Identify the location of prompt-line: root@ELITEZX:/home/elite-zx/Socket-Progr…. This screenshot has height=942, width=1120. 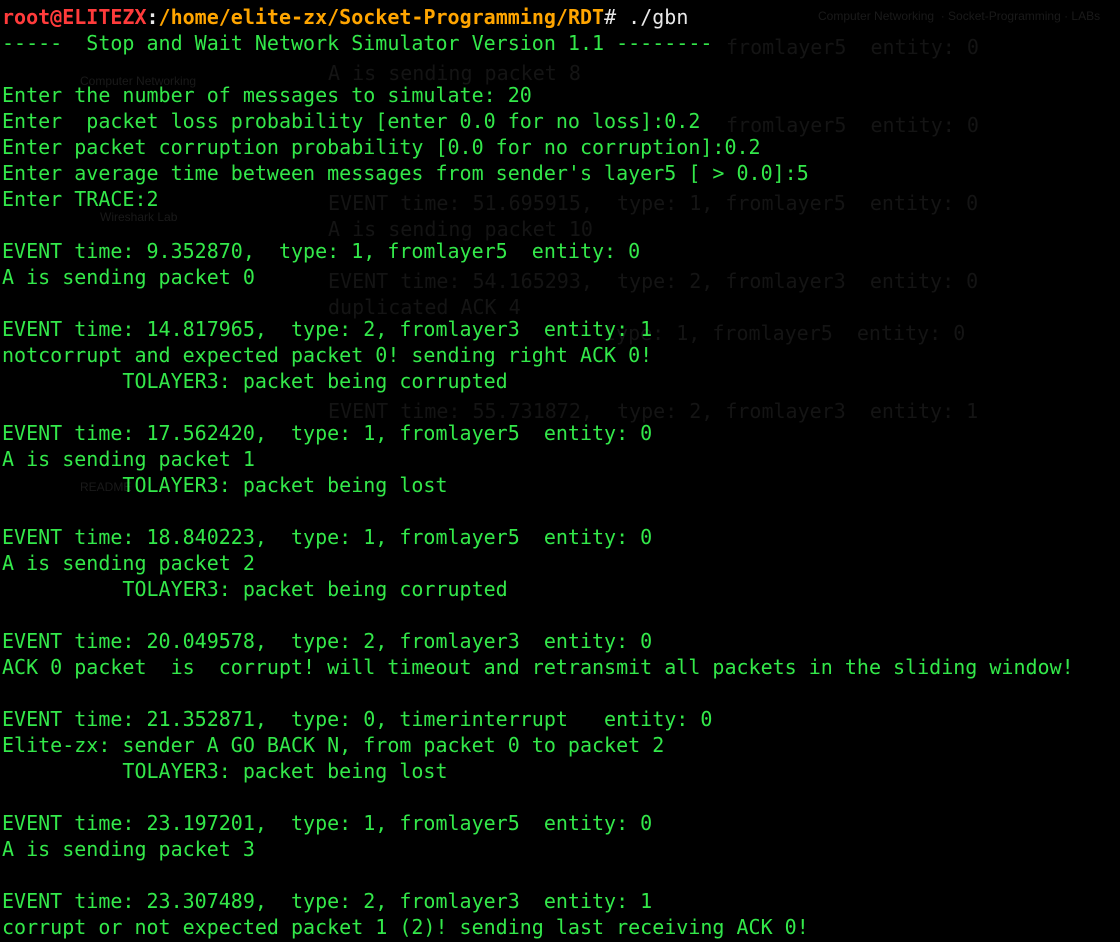
(560, 17).